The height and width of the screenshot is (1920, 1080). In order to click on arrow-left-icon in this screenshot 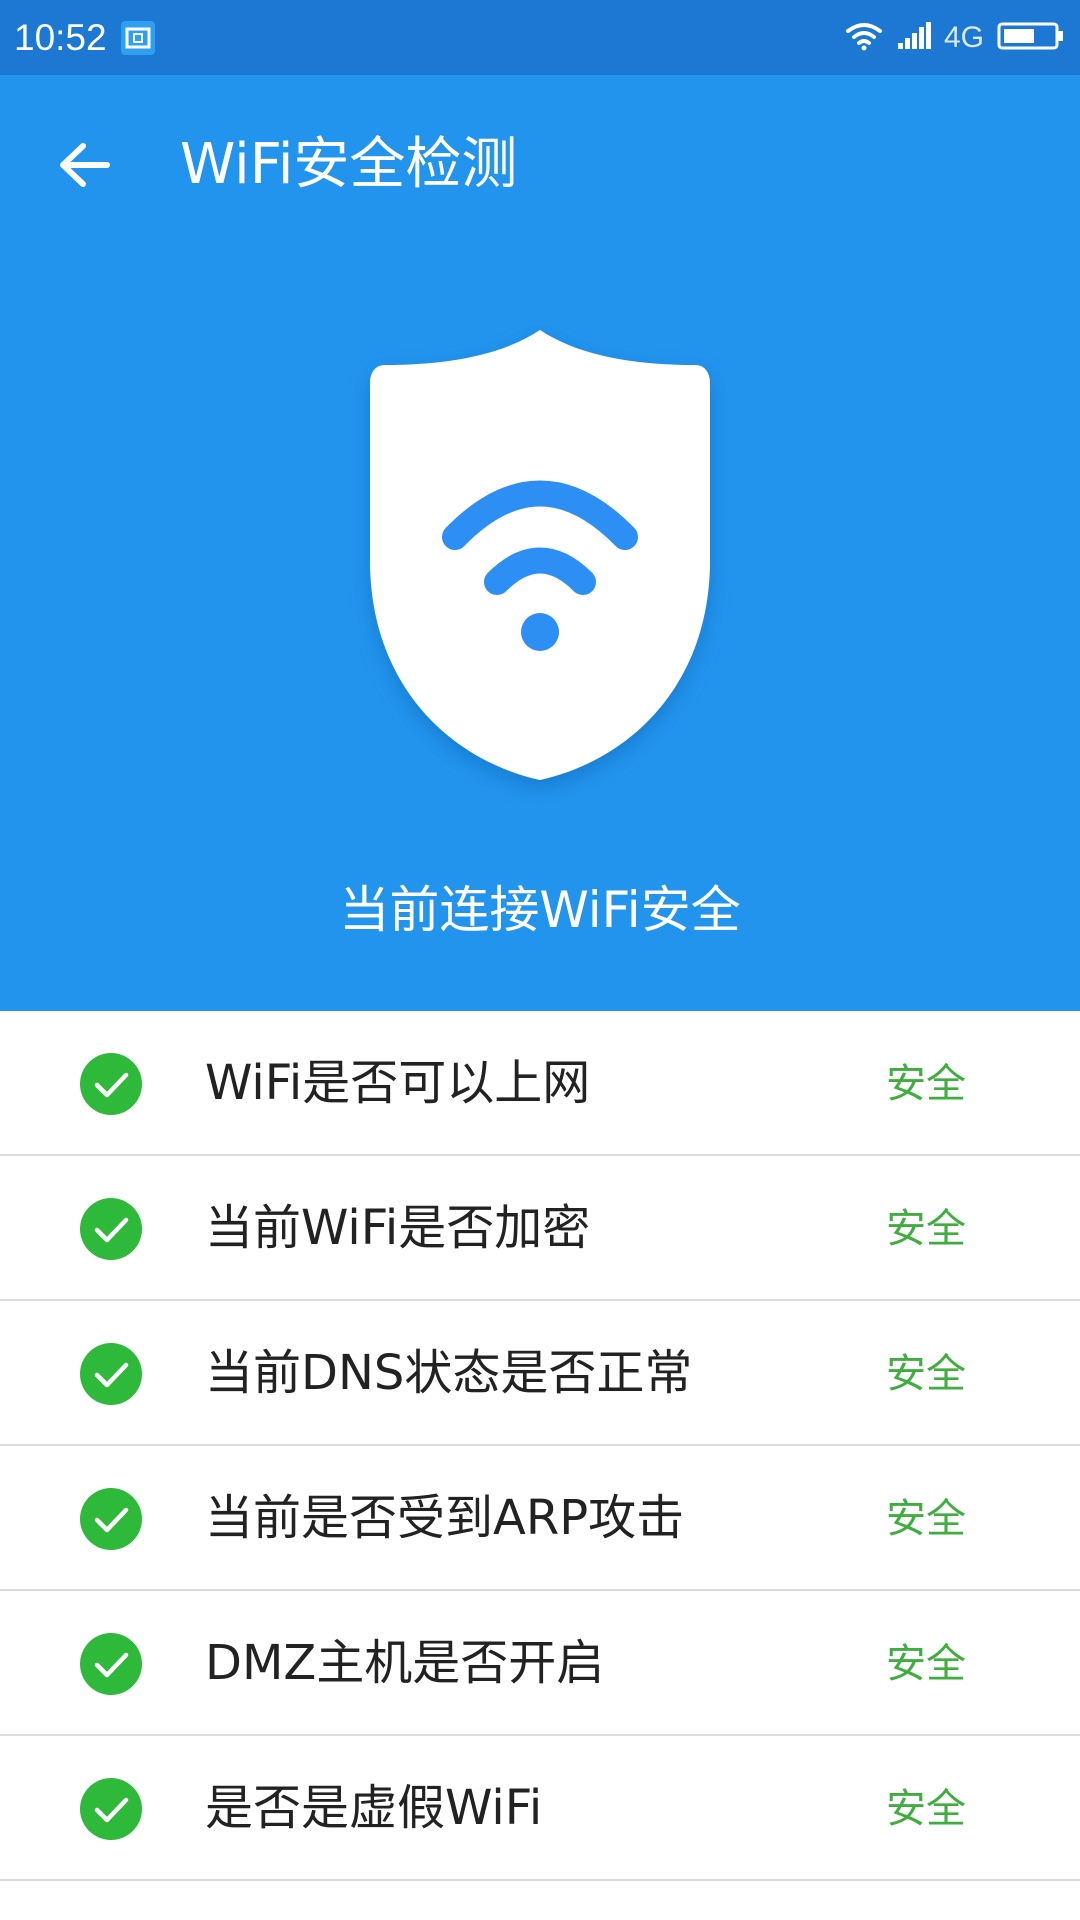, I will do `click(85, 165)`.